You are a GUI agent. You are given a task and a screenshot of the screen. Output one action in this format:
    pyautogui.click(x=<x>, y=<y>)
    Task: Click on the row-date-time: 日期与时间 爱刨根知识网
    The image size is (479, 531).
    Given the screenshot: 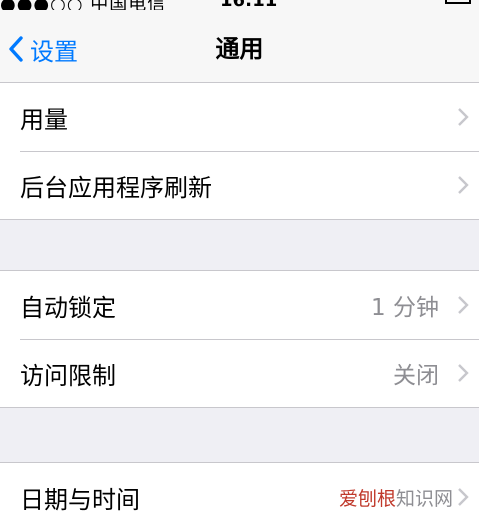 What is the action you would take?
    pyautogui.click(x=239, y=497)
    